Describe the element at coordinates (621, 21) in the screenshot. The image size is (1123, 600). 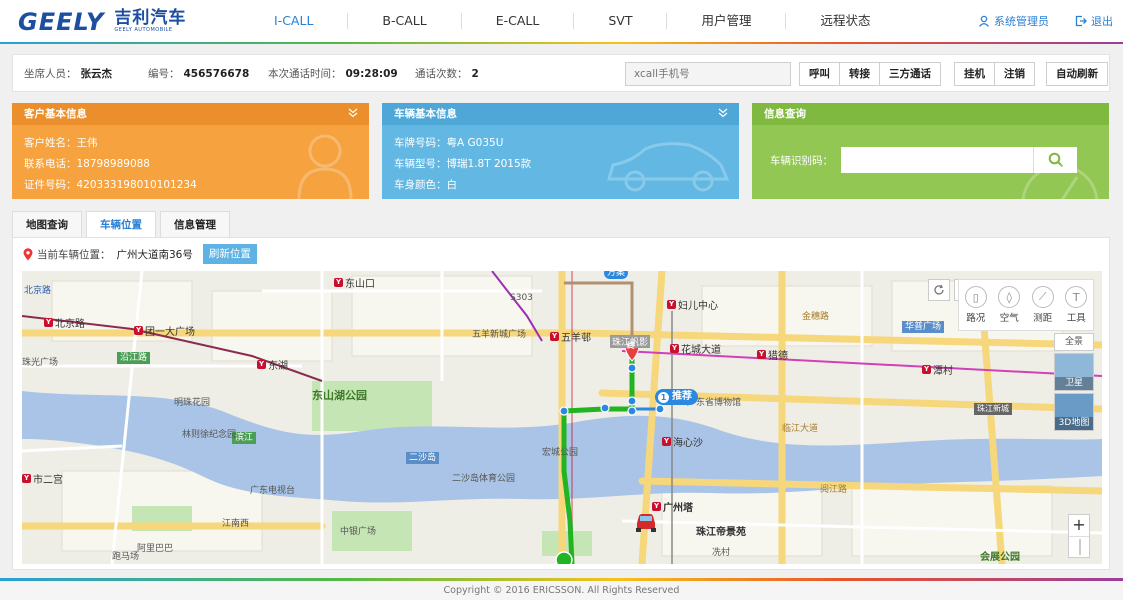
I see `nav-svt: SVT` at that location.